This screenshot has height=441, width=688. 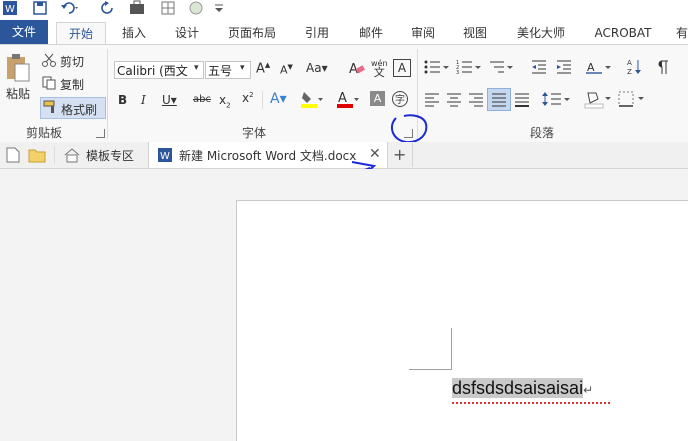 I want to click on underline-icon: U▾, so click(x=169, y=100).